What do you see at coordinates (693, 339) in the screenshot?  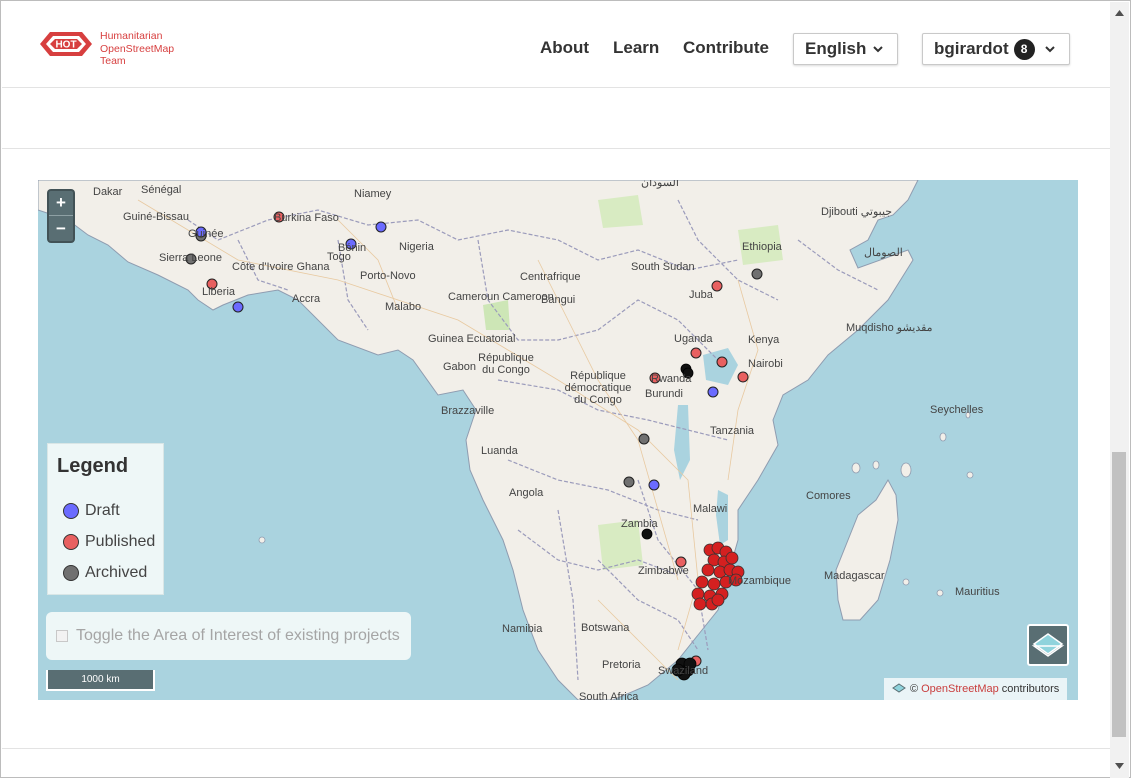 I see `map-label: Uganda` at bounding box center [693, 339].